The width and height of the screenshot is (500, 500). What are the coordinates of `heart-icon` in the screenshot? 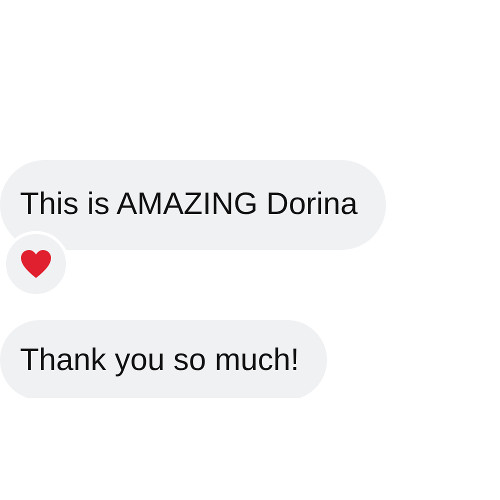 It's located at (36, 264).